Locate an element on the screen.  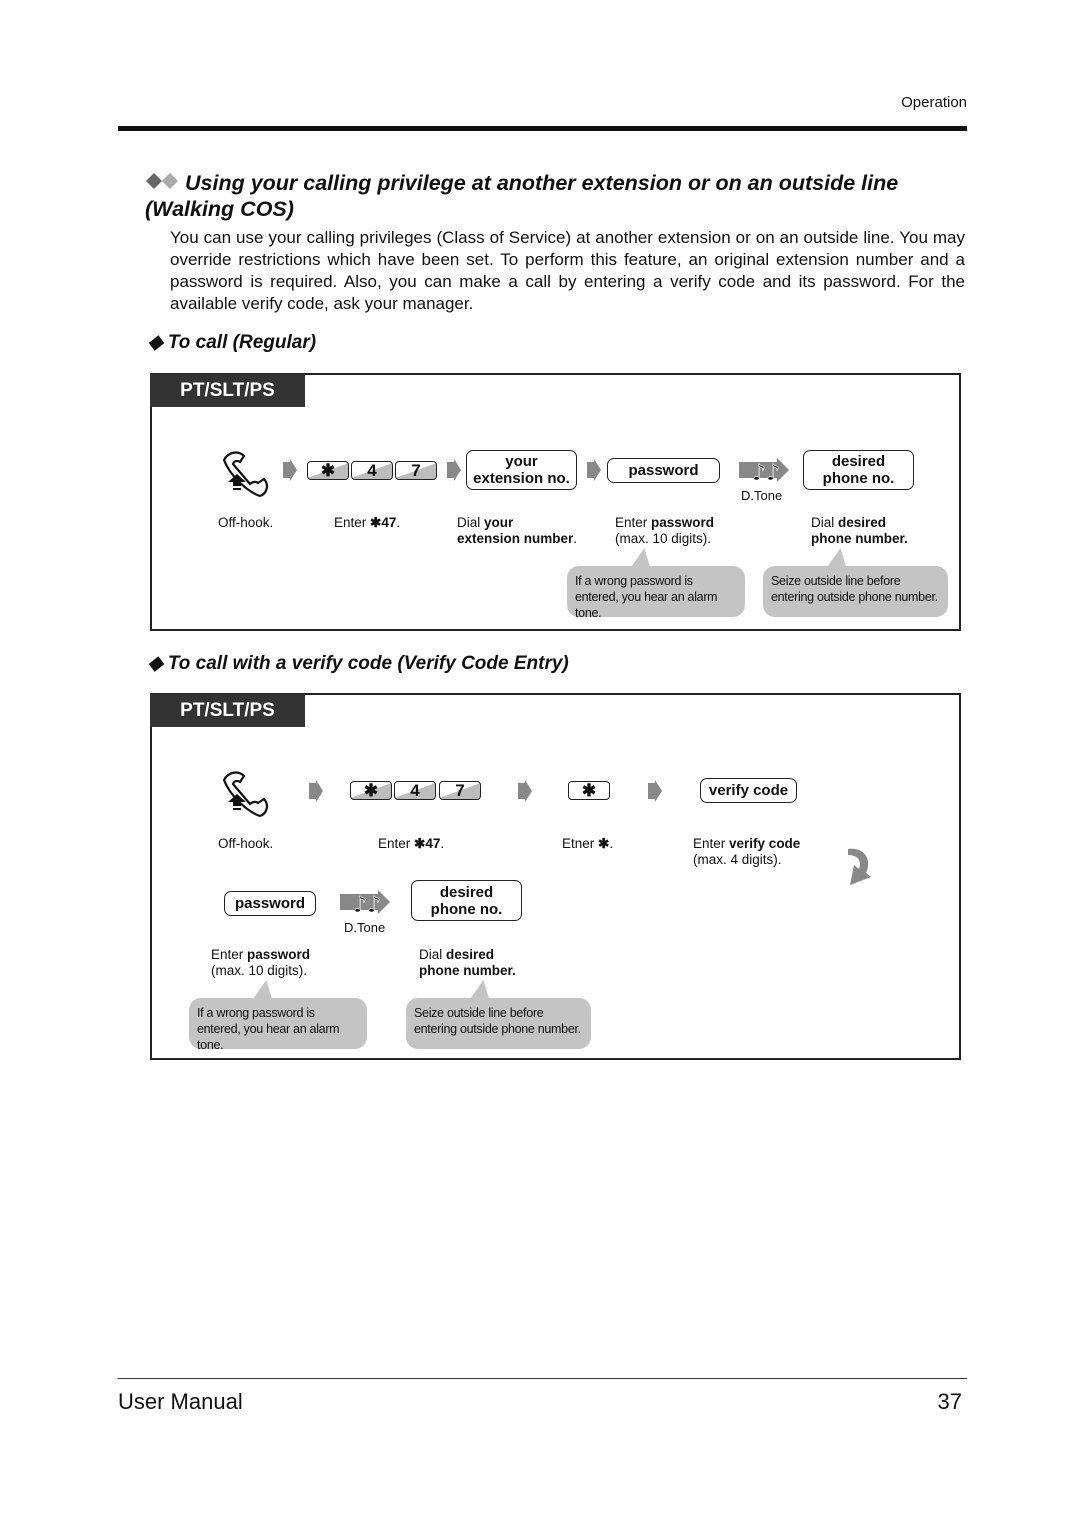
step-label-verify-code: Enter verify code (max. 4 digits). is located at coordinates (747, 851).